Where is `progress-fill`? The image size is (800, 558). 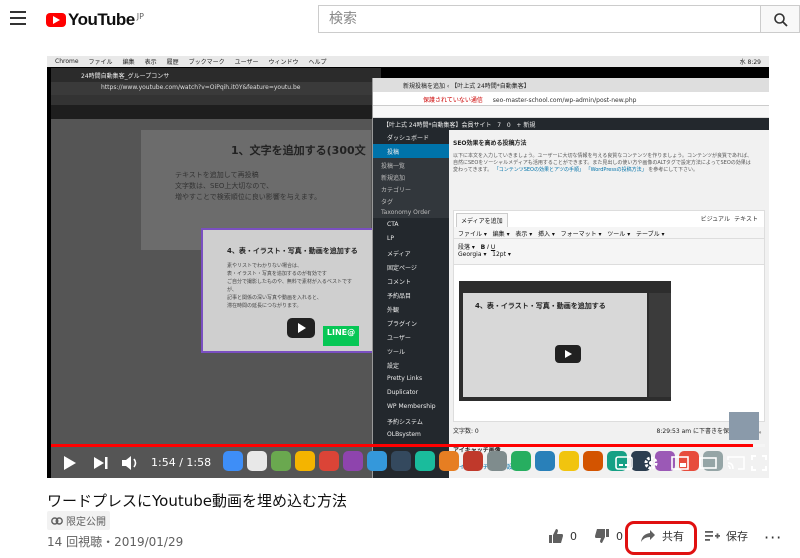
progress-fill is located at coordinates (402, 445).